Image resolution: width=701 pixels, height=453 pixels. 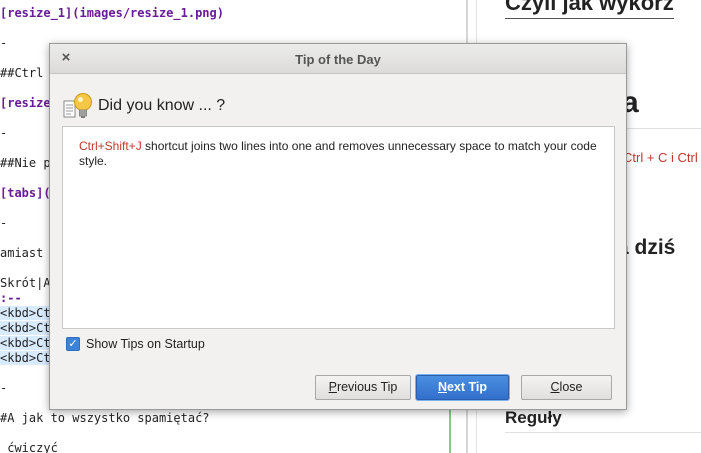 What do you see at coordinates (11, 298) in the screenshot?
I see `editor-line: :--` at bounding box center [11, 298].